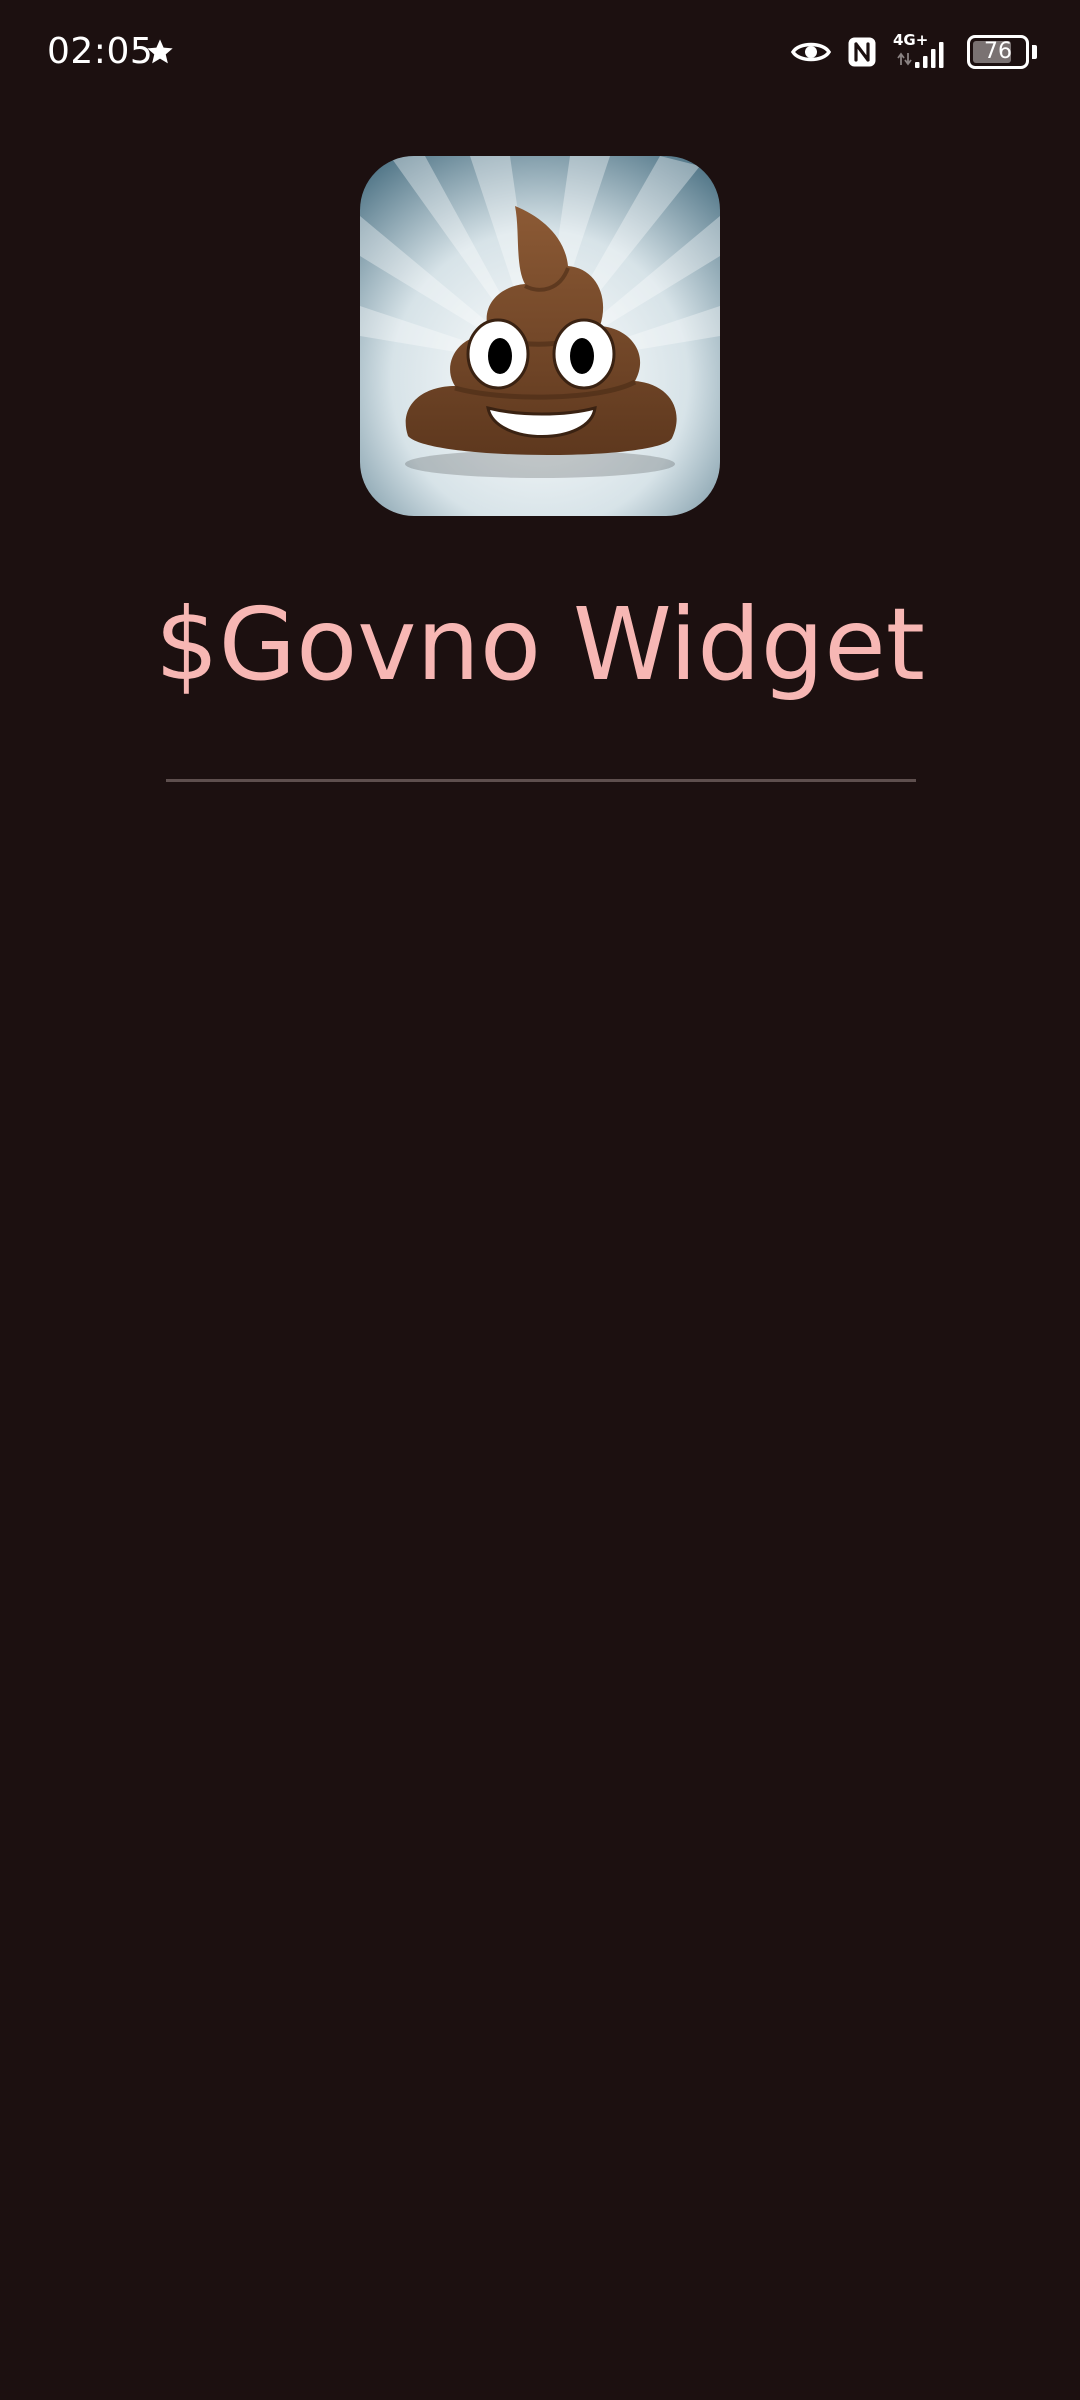 This screenshot has width=1080, height=2400. What do you see at coordinates (811, 52) in the screenshot?
I see `eye-icon` at bounding box center [811, 52].